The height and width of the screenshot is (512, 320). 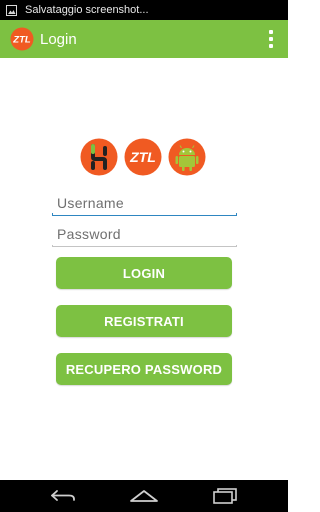 What do you see at coordinates (144, 369) in the screenshot?
I see `recover-password-button: RECUPERO PASSWORD` at bounding box center [144, 369].